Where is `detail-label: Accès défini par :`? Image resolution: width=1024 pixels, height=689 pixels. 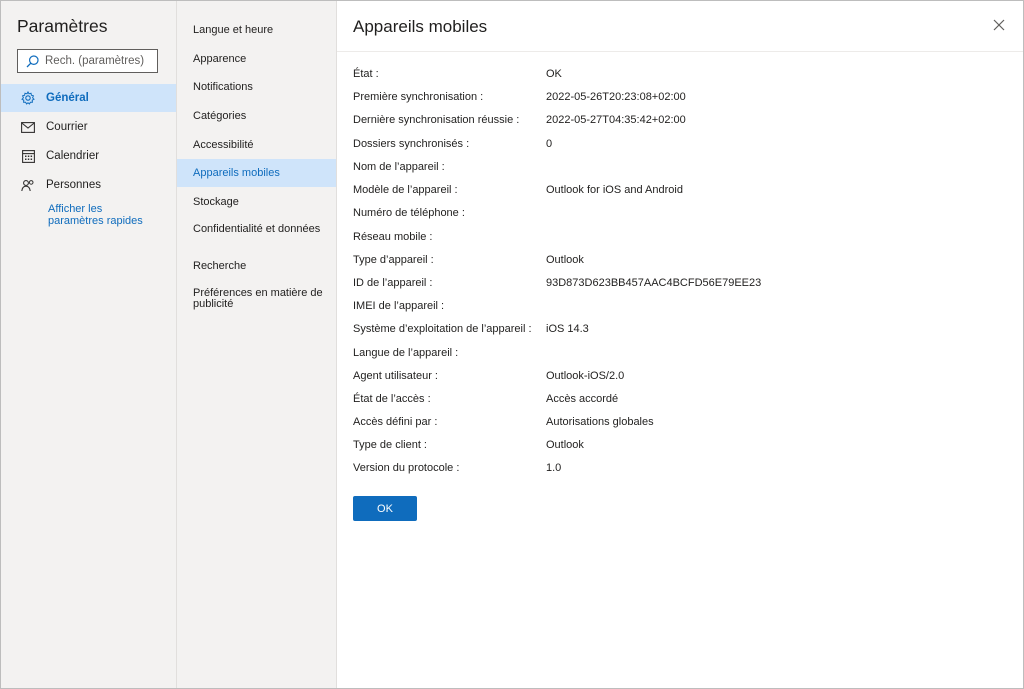
detail-label: Accès défini par : is located at coordinates (395, 422).